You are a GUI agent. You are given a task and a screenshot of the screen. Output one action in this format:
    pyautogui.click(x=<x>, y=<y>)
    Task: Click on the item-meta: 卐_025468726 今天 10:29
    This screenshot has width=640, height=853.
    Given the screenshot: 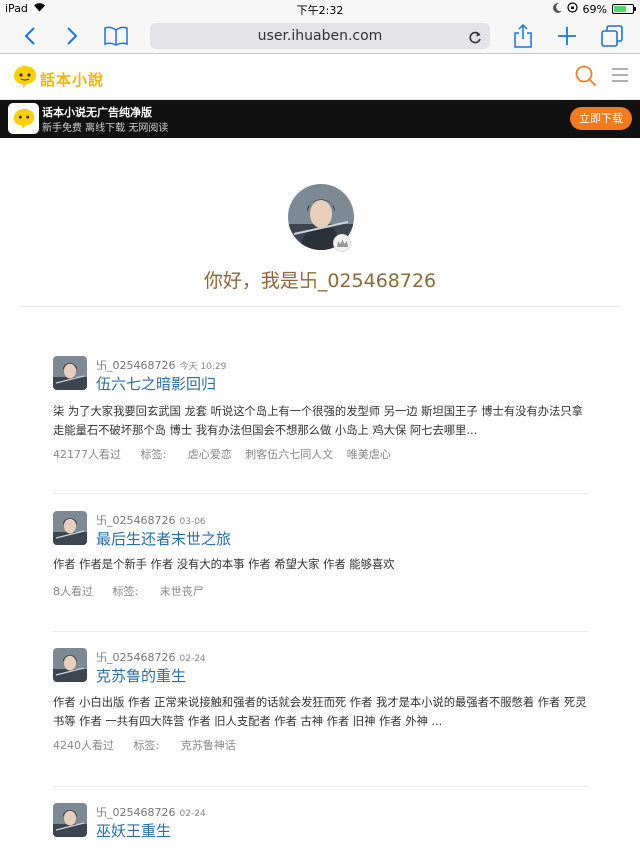 What is the action you would take?
    pyautogui.click(x=161, y=365)
    